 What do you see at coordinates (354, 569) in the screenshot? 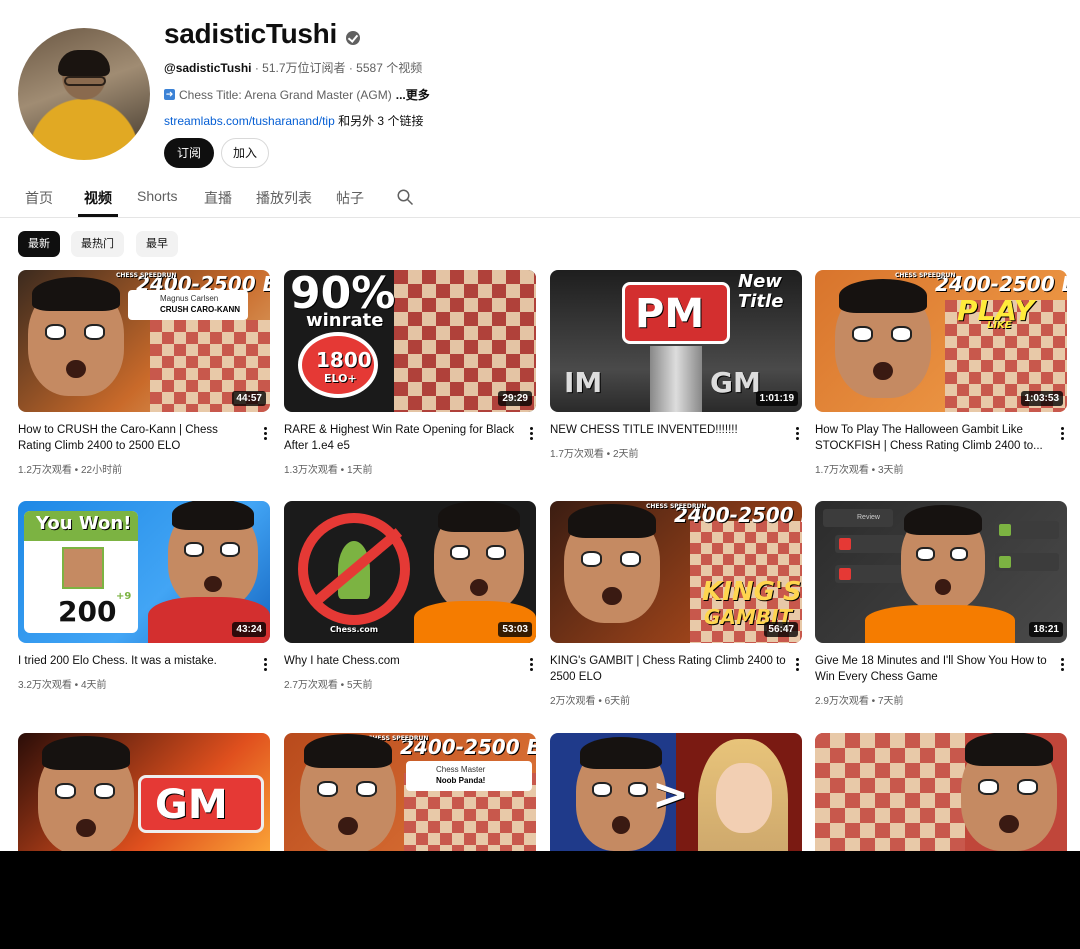
I see `thumb-prohibit` at bounding box center [354, 569].